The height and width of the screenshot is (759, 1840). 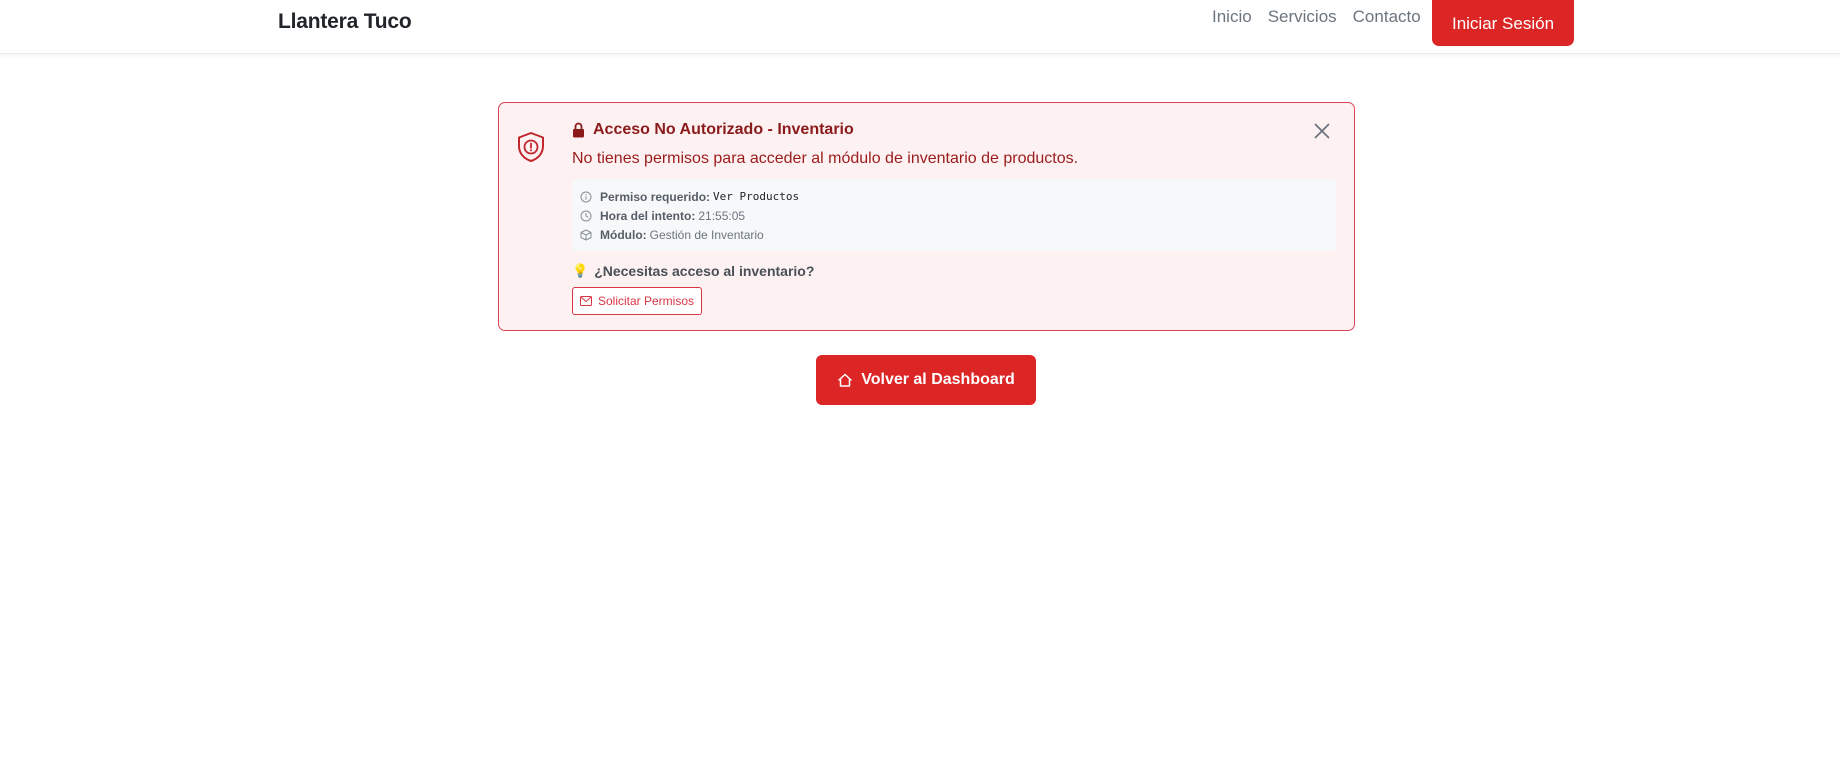 What do you see at coordinates (756, 196) in the screenshot?
I see `permission-value: Ver Productos` at bounding box center [756, 196].